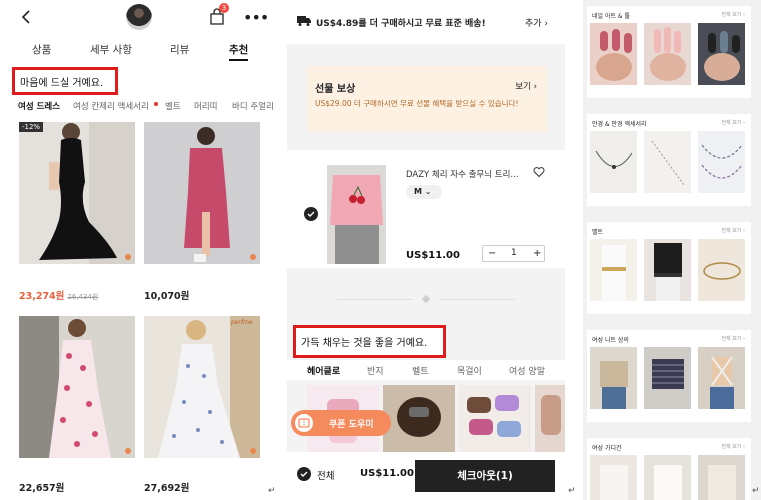  Describe the element at coordinates (526, 86) in the screenshot. I see `gift-view-link: 보기 ›` at that location.